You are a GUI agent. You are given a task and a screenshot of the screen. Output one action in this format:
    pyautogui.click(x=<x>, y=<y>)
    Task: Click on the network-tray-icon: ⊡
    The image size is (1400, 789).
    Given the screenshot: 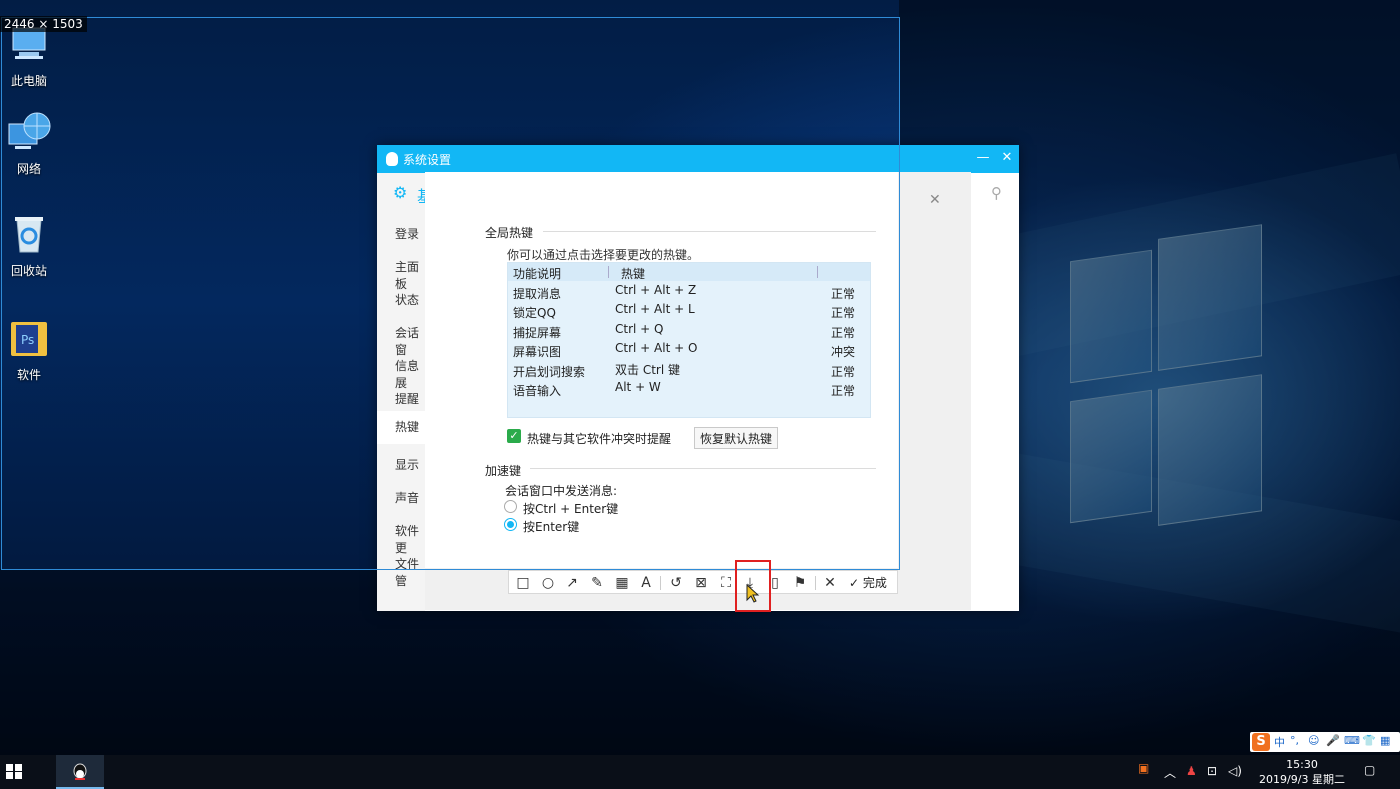 What is the action you would take?
    pyautogui.click(x=1212, y=771)
    